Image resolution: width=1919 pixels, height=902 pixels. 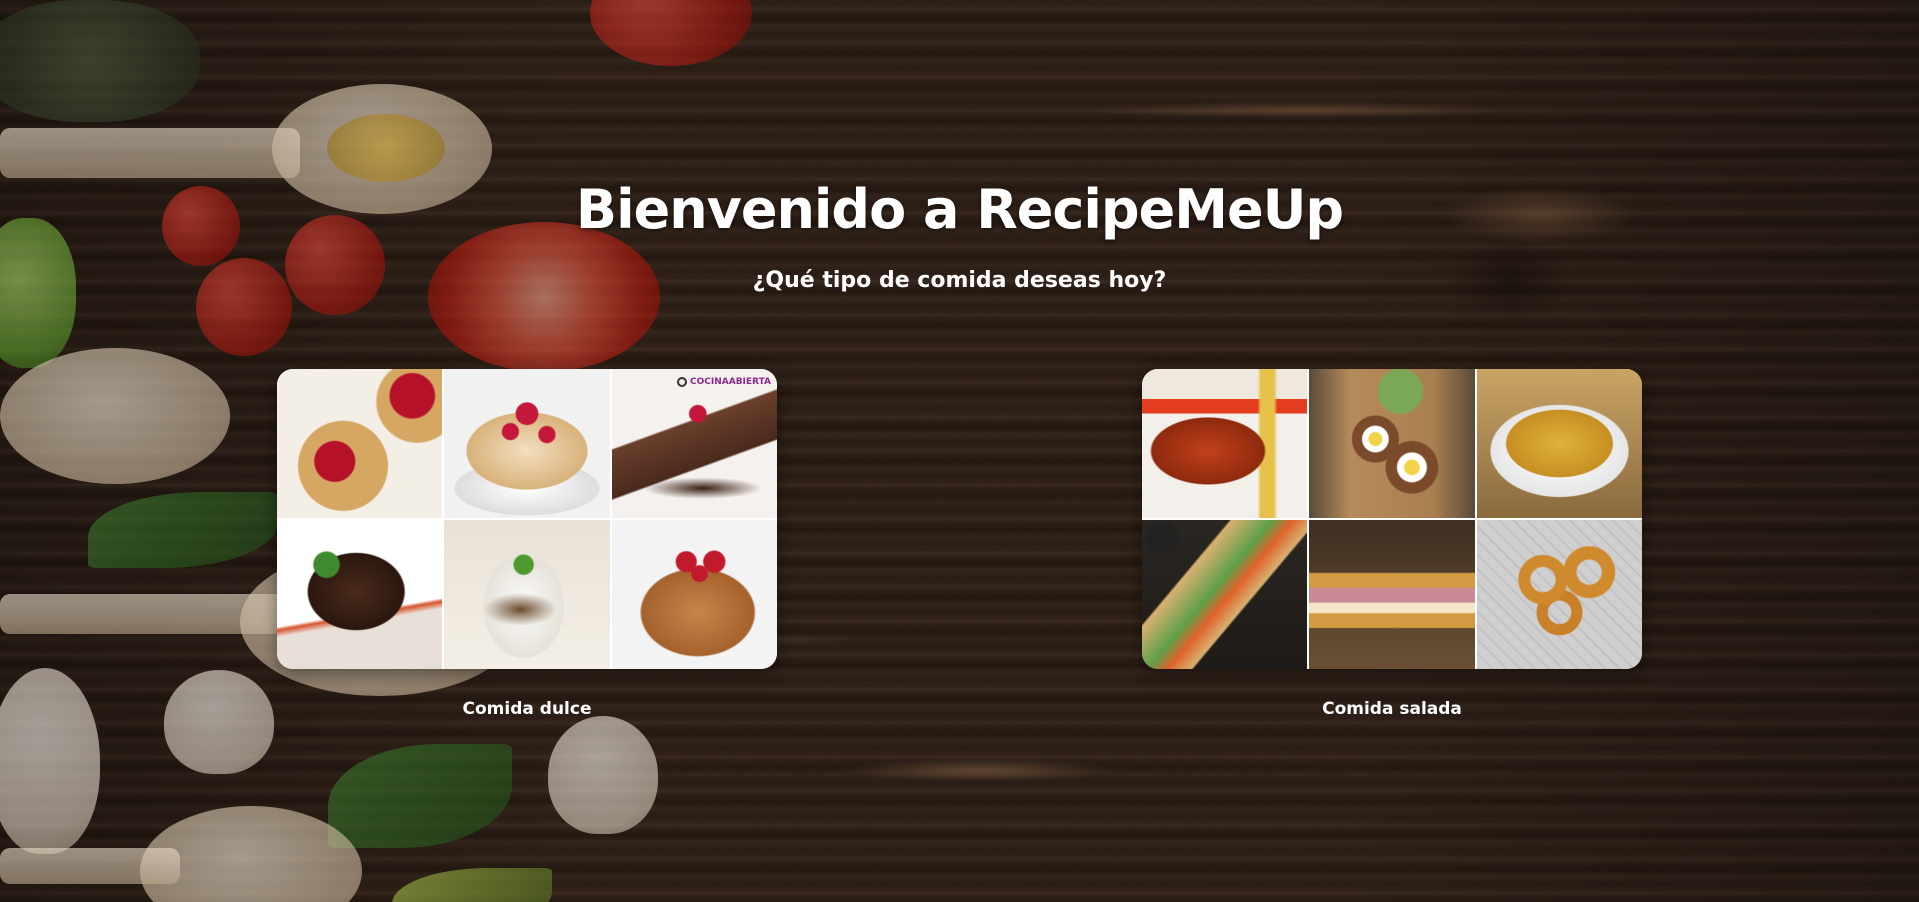 What do you see at coordinates (1392, 519) in the screenshot?
I see `savory-food-card` at bounding box center [1392, 519].